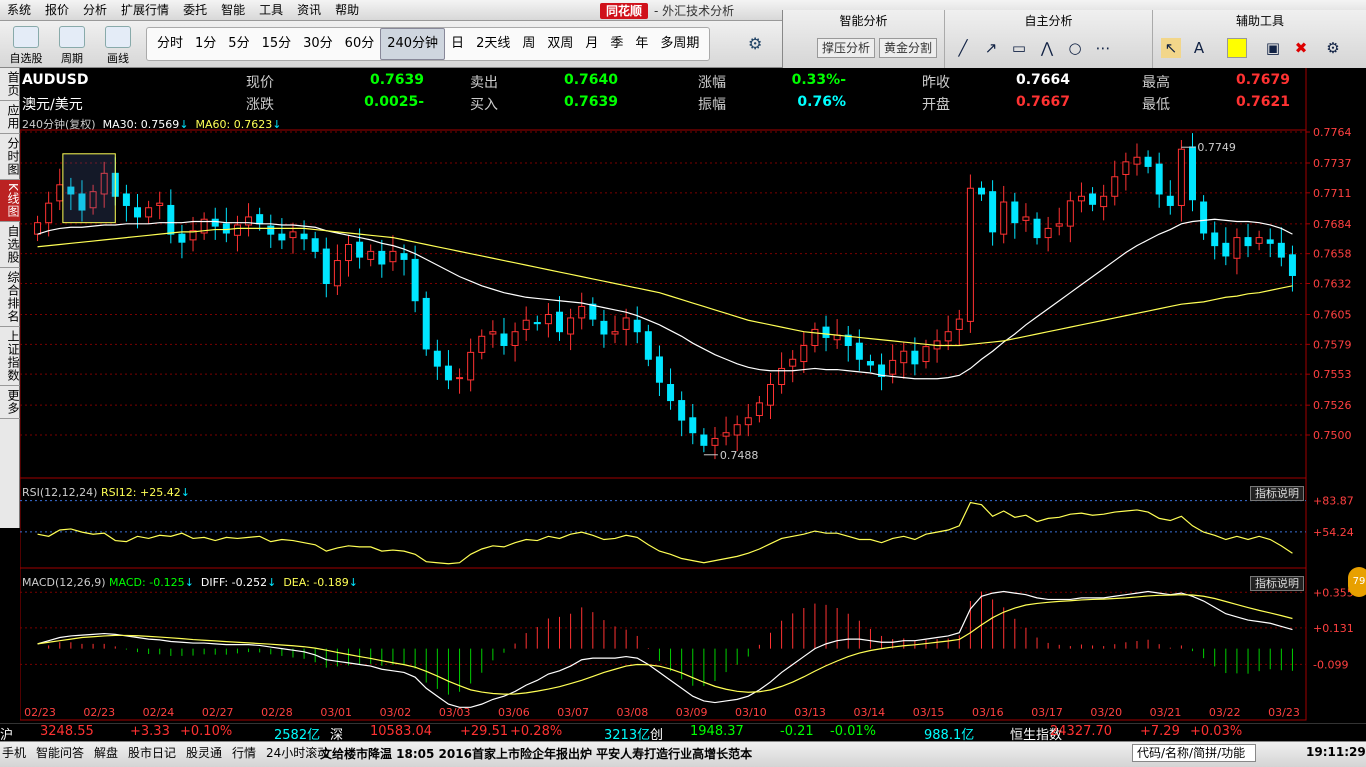 Image resolution: width=1366 pixels, height=767 pixels. I want to click on draw-button: 画线, so click(118, 44).